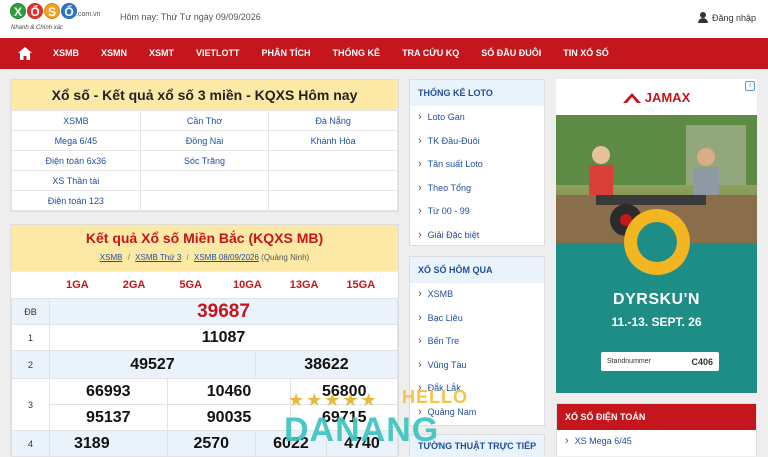 The image size is (768, 457). Describe the element at coordinates (76, 120) in the screenshot. I see `quicklink: XSMB` at that location.